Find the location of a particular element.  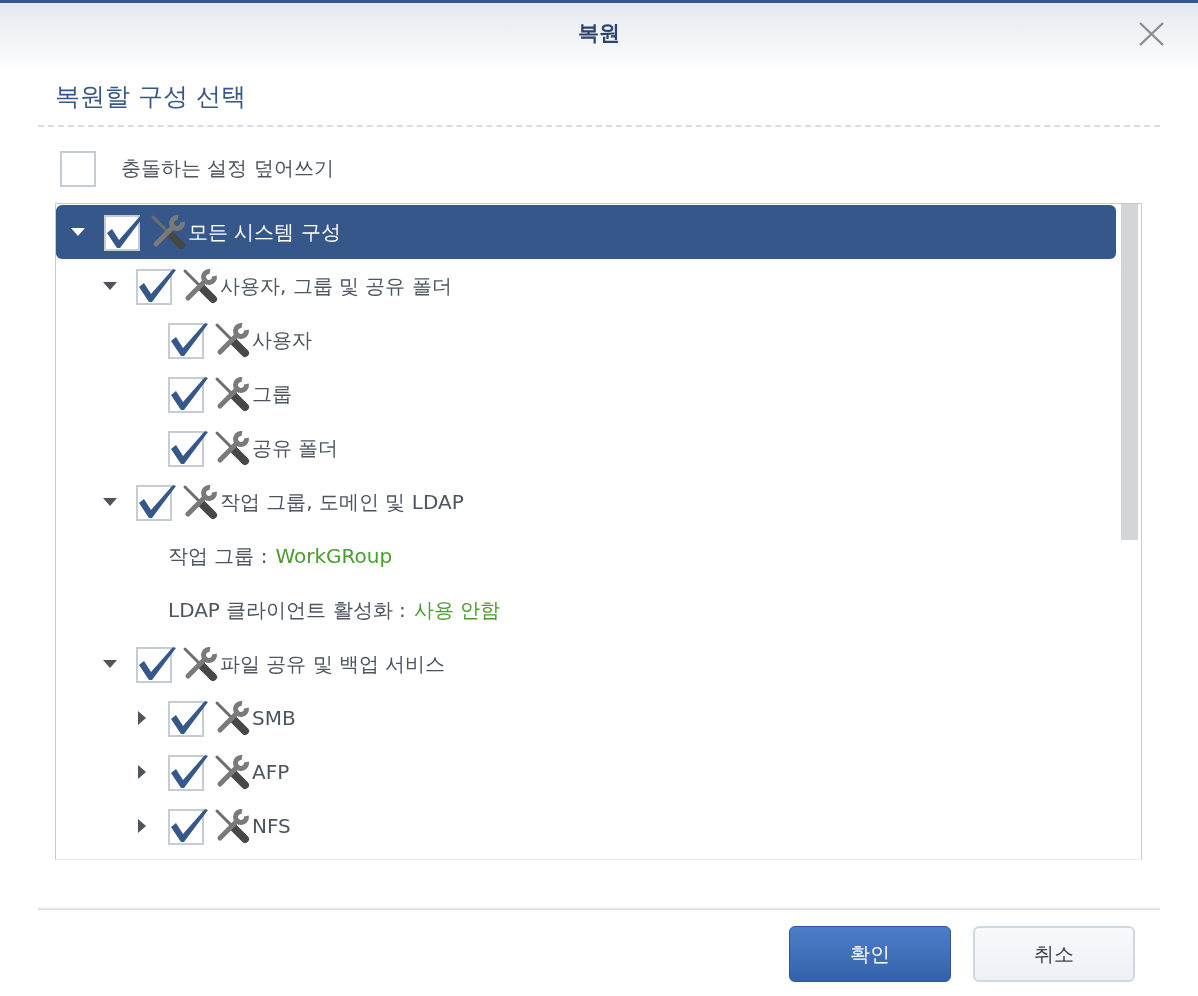

tree-item-label: 사용자, 그룹 및 공유 폴더 is located at coordinates (336, 286).